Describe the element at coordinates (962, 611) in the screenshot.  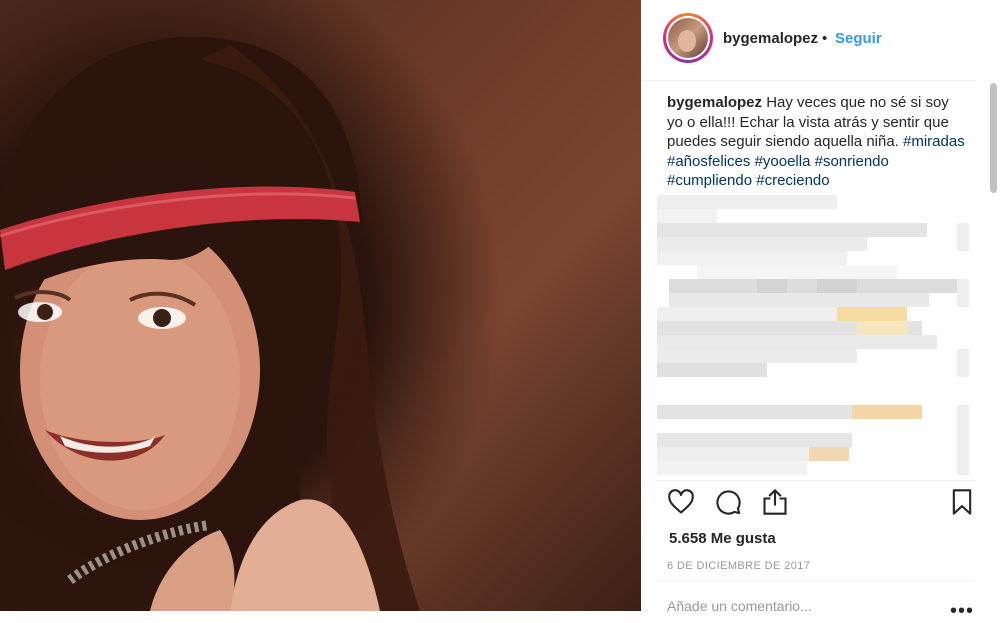
I see `ellipsis-icon: •••` at that location.